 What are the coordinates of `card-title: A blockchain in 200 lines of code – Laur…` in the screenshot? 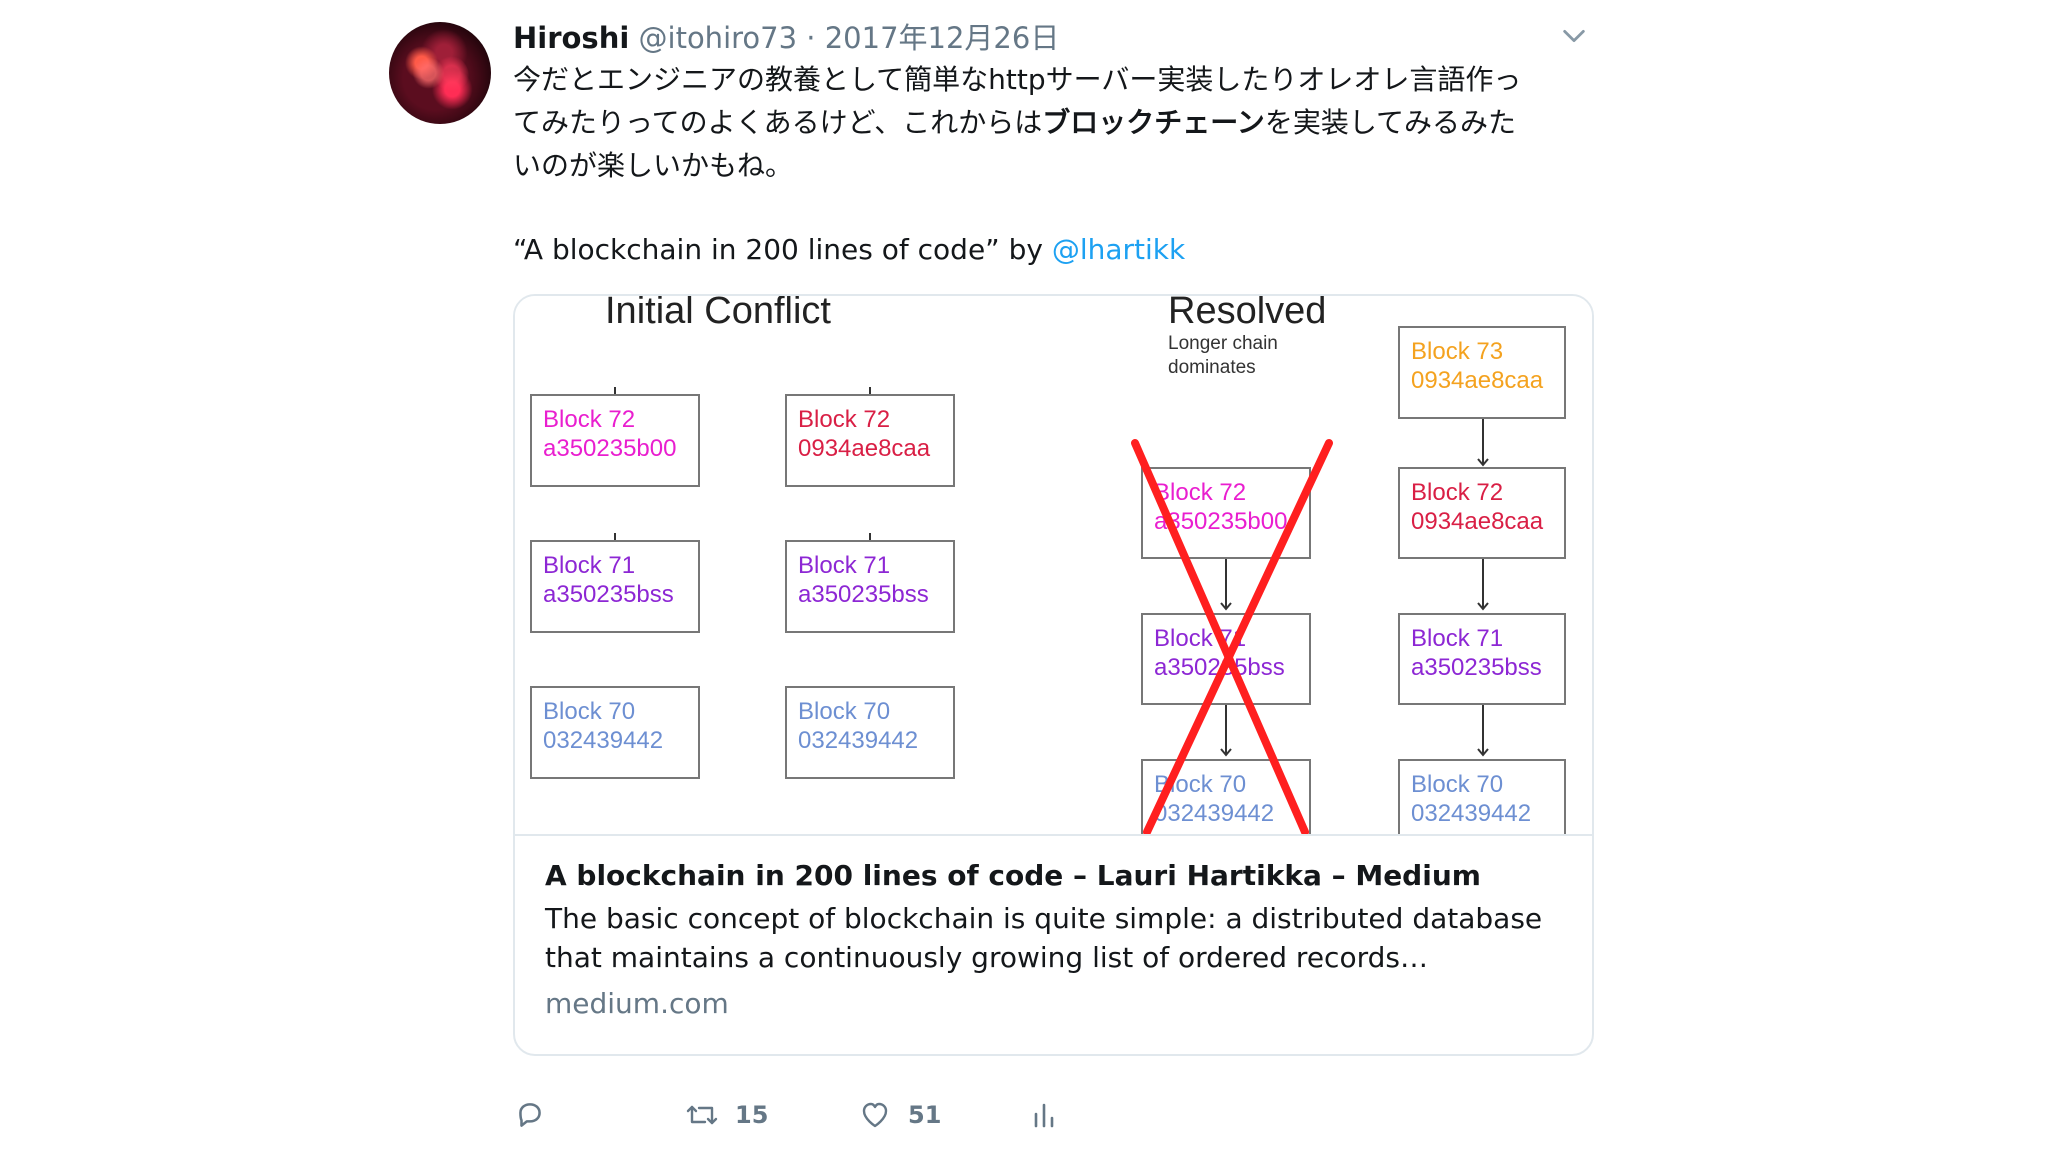 It's located at (1013, 876).